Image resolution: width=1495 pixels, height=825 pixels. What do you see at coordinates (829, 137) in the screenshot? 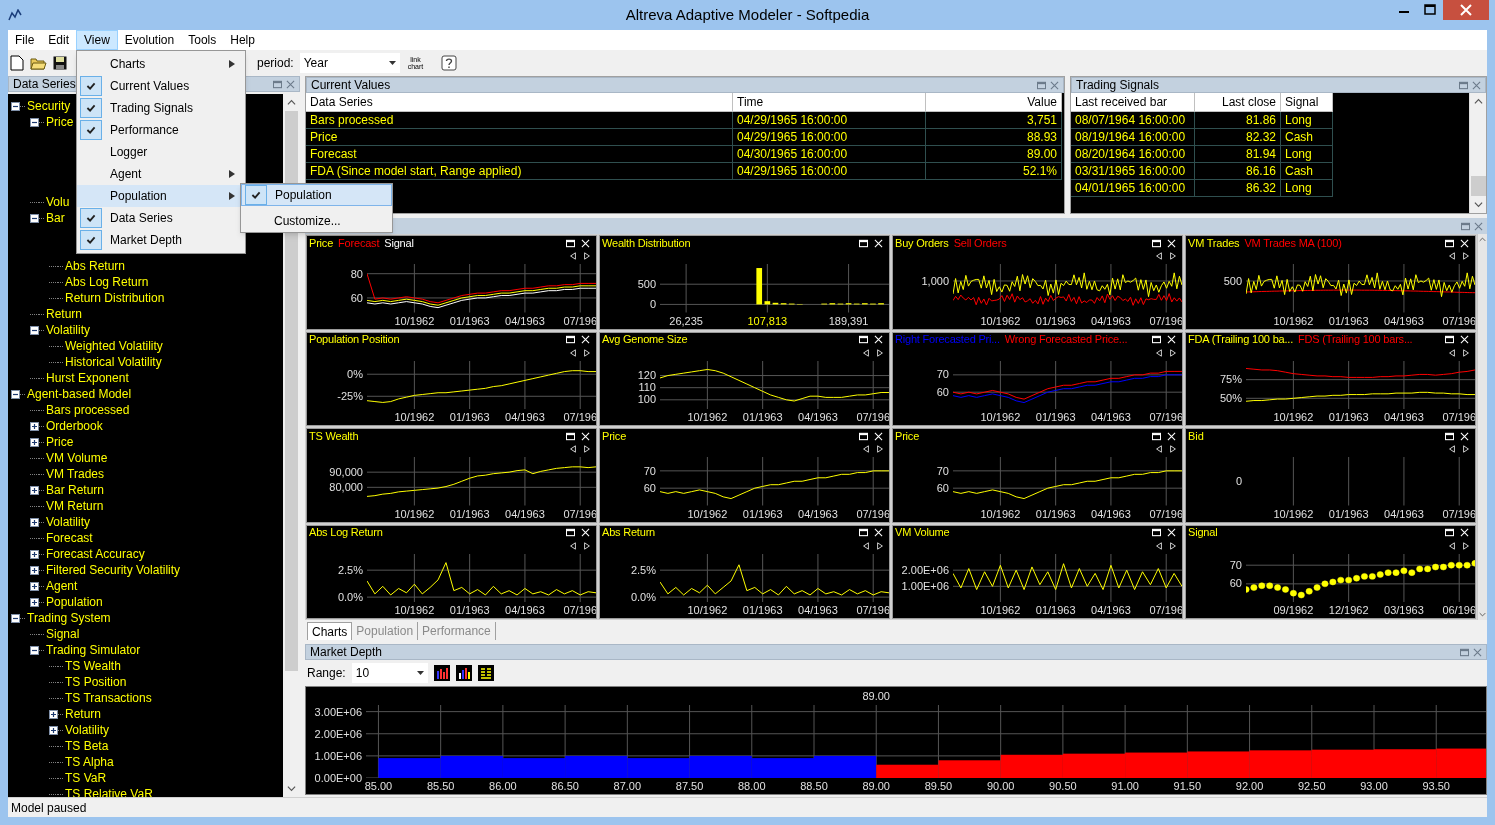
I see `table-cell: 04/29/1965 16:00:00` at bounding box center [829, 137].